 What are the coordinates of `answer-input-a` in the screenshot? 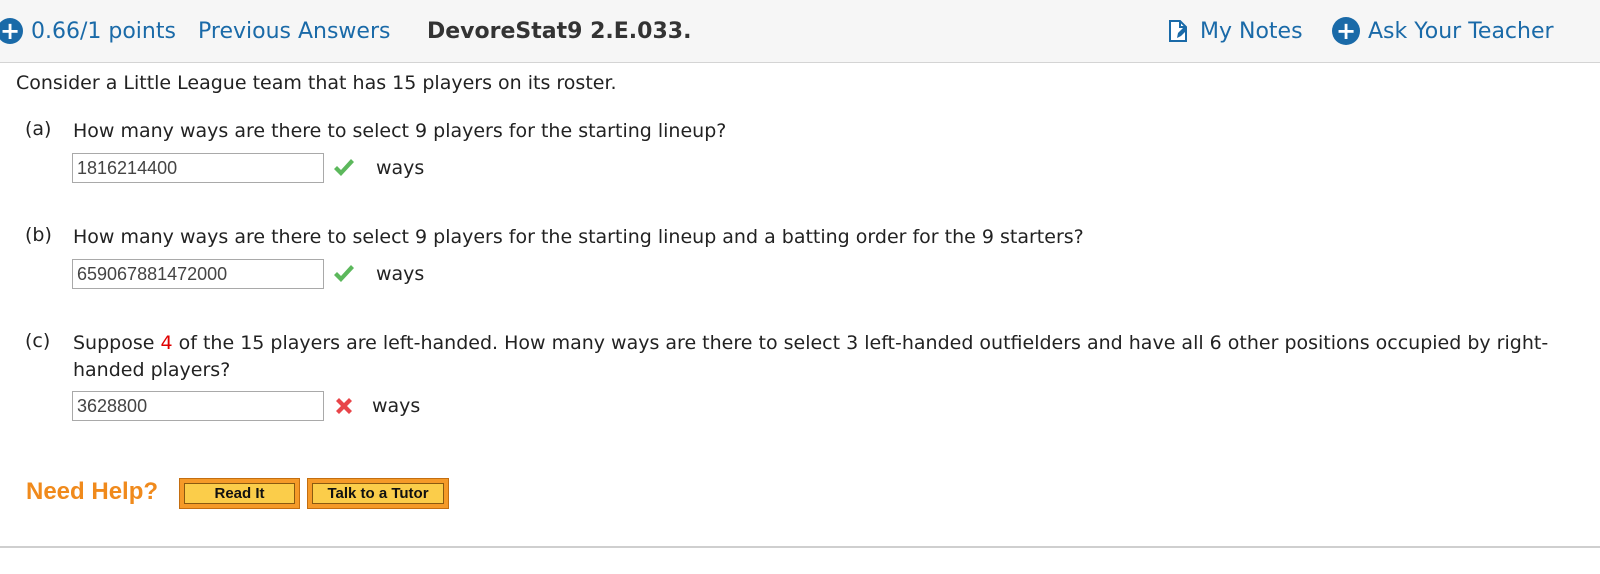 It's located at (198, 168).